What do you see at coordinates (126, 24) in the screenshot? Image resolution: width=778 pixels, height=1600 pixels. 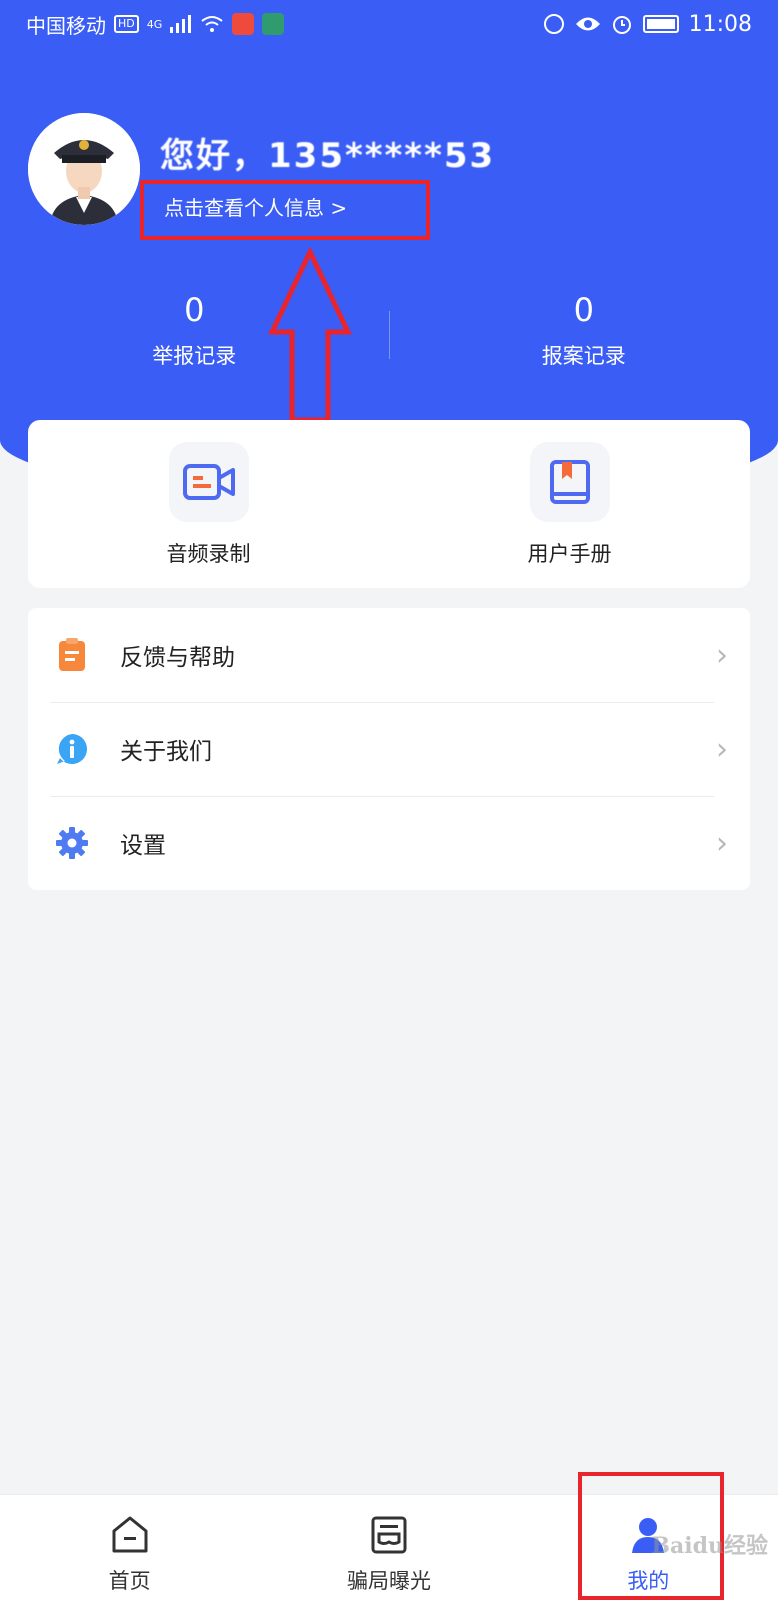 I see `hd-badge: HD` at bounding box center [126, 24].